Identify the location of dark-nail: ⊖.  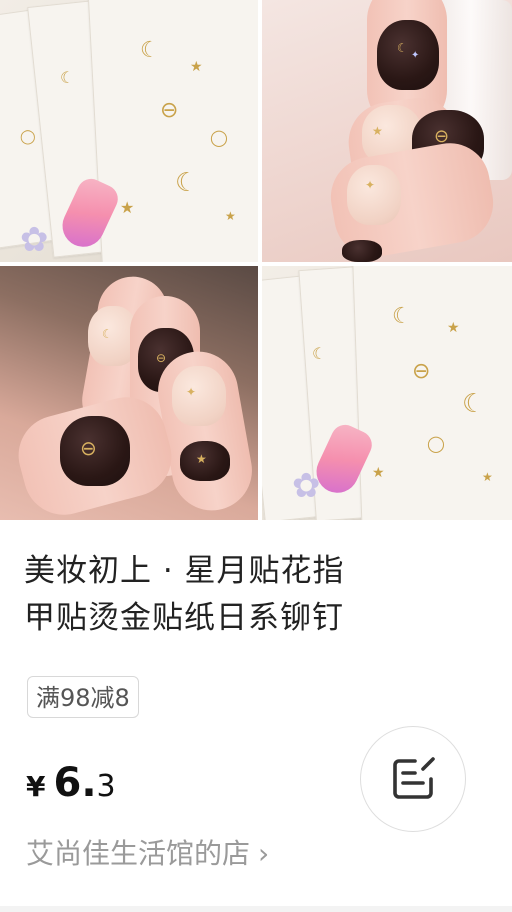
(95, 451).